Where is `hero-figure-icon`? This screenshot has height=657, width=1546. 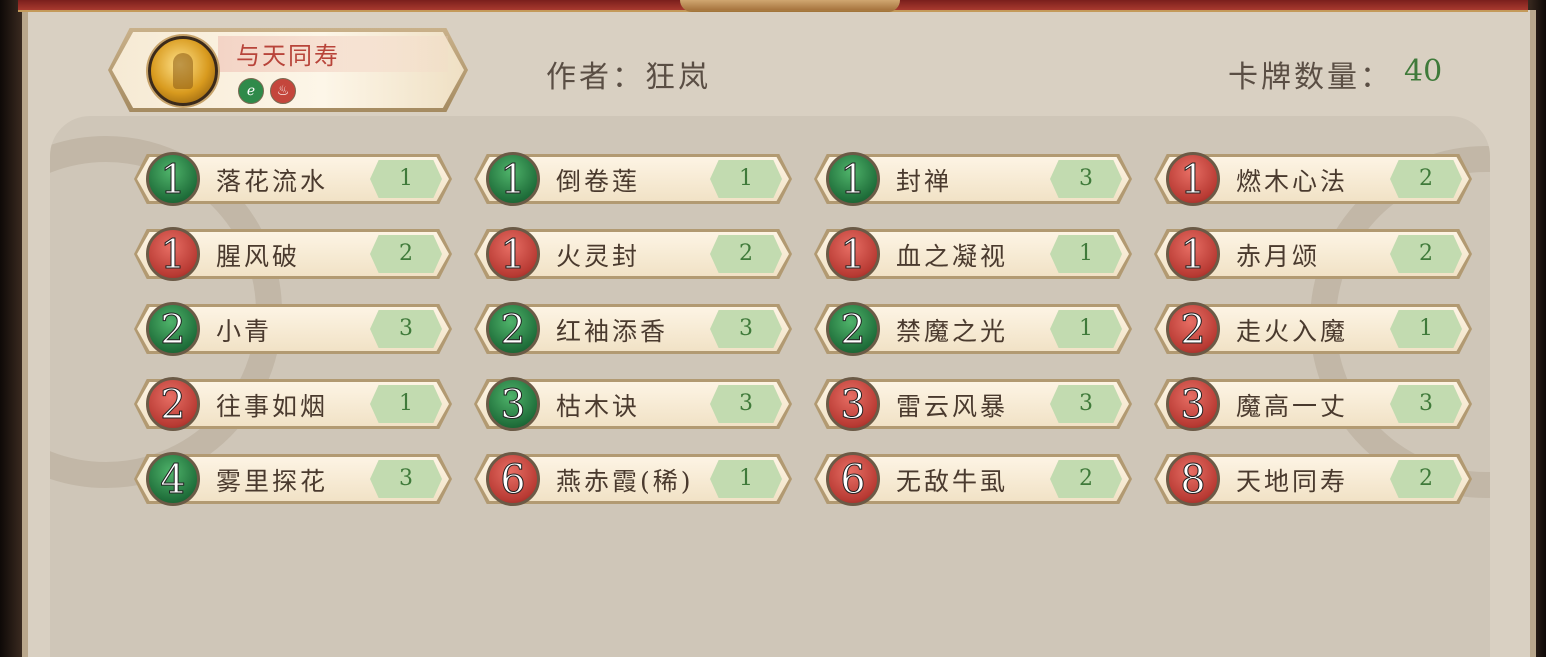 hero-figure-icon is located at coordinates (183, 71).